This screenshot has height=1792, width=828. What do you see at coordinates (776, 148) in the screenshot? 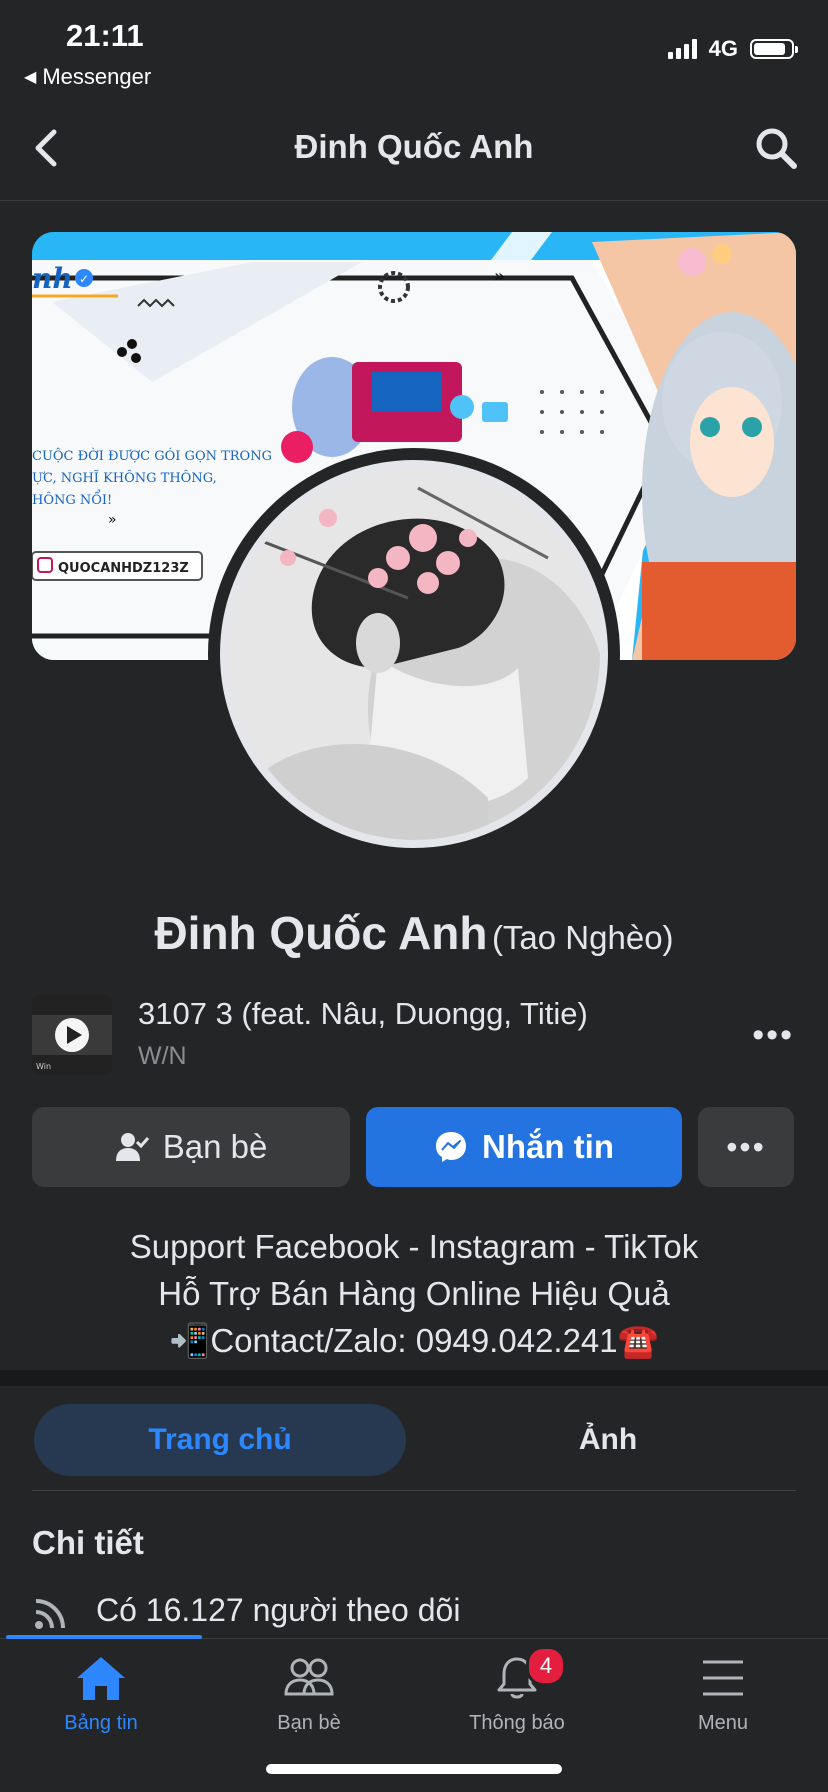
I see `search-icon` at bounding box center [776, 148].